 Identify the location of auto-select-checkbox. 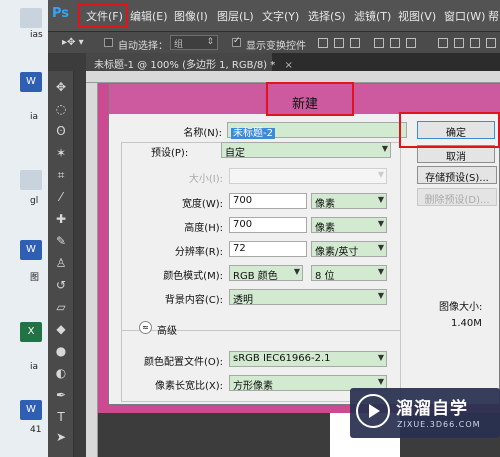
(108, 42).